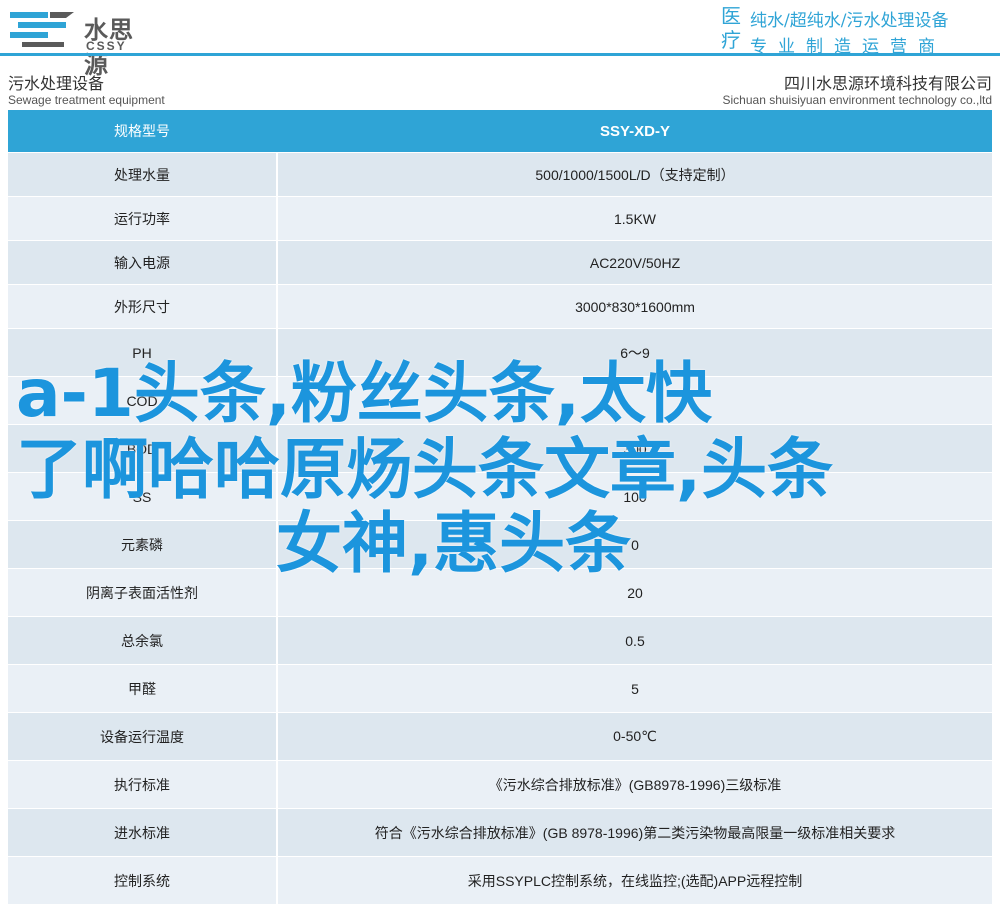  What do you see at coordinates (142, 448) in the screenshot?
I see `row-label: BOD` at bounding box center [142, 448].